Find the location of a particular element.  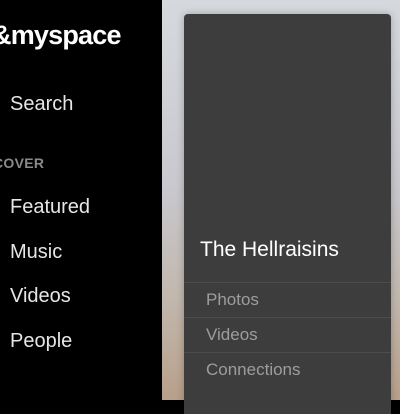

artist-menu: Photos Videos Connections is located at coordinates (287, 334).